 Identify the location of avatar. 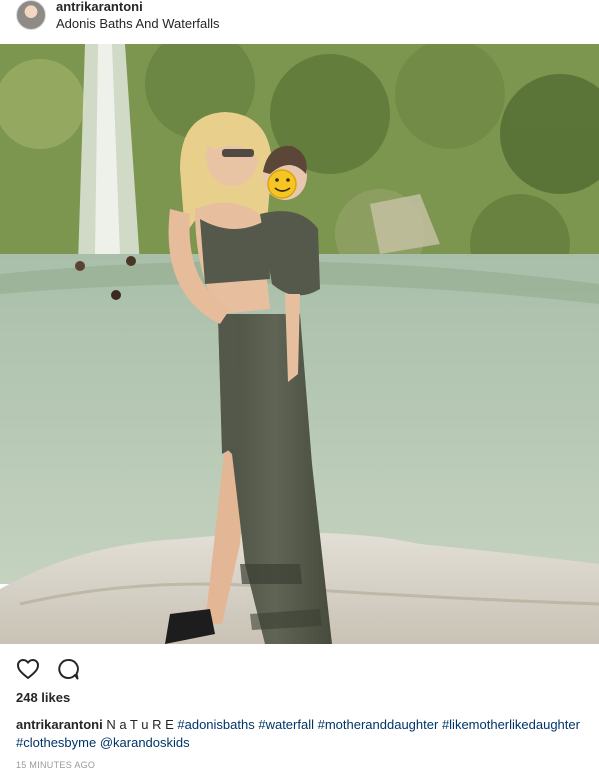
(31, 15).